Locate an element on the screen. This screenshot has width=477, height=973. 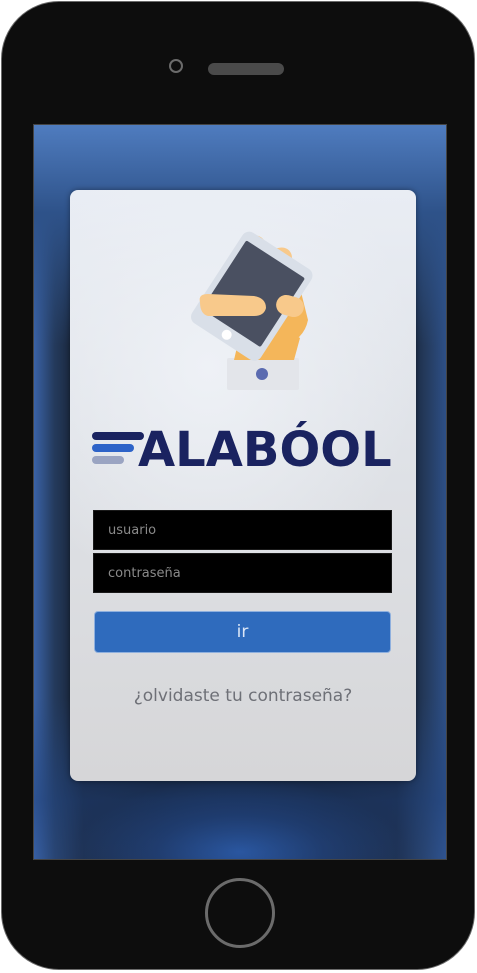
brand-logo: ALABÓOL is located at coordinates (242, 450).